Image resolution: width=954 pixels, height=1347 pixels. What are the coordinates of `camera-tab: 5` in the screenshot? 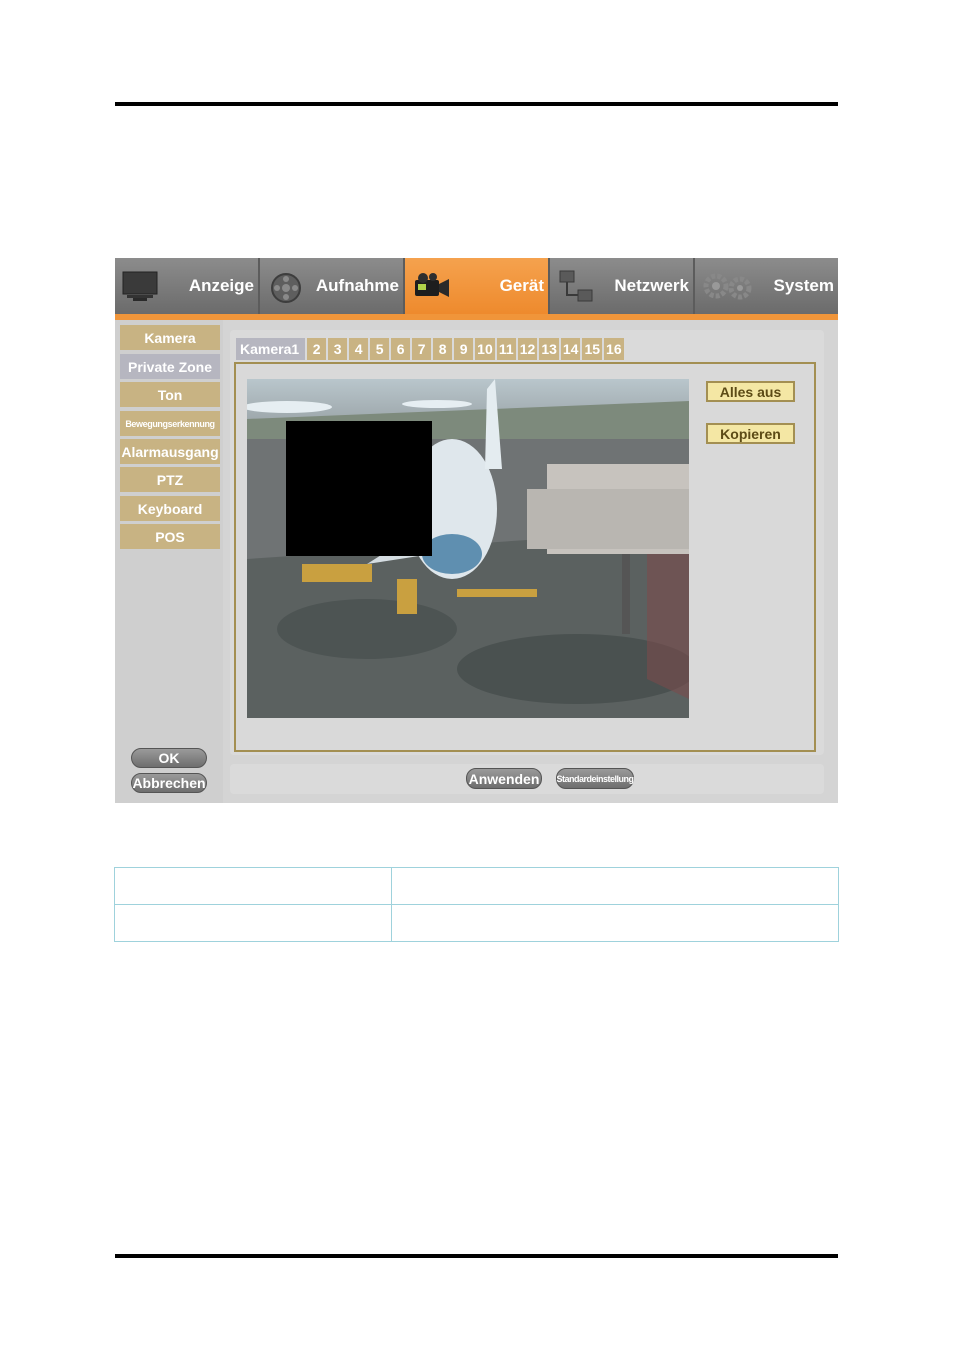 It's located at (380, 349).